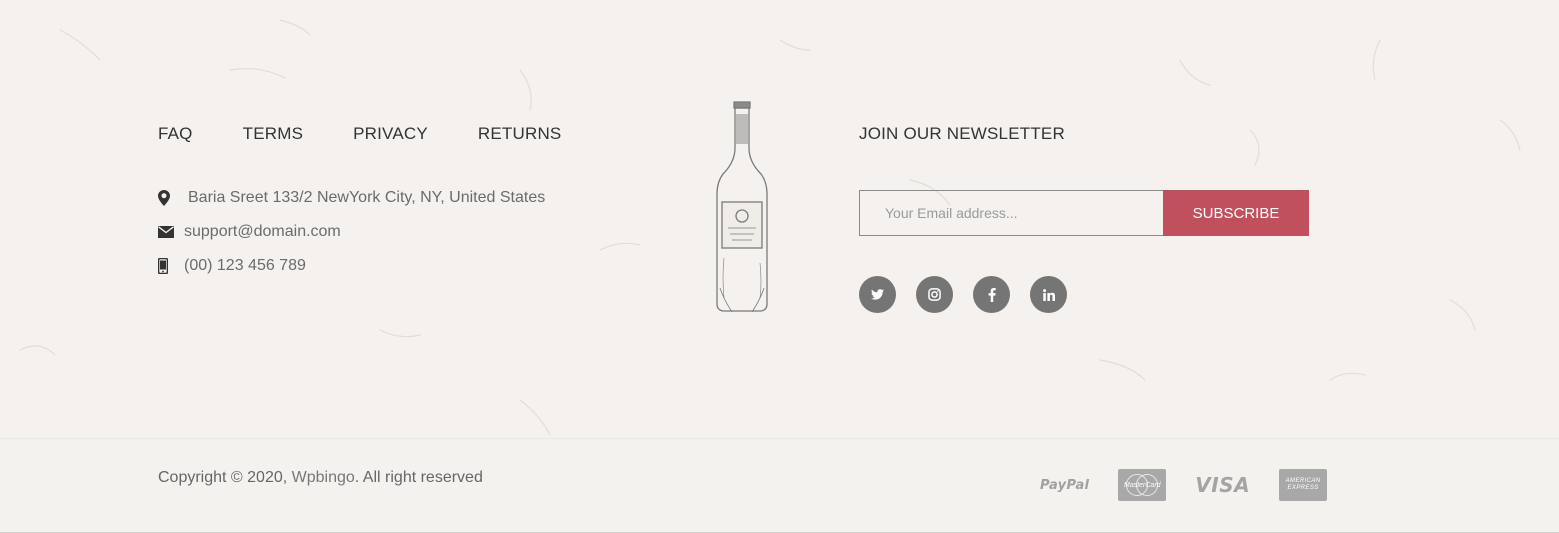 This screenshot has height=533, width=1559. I want to click on mastercard-logo: MasterCard, so click(1142, 485).